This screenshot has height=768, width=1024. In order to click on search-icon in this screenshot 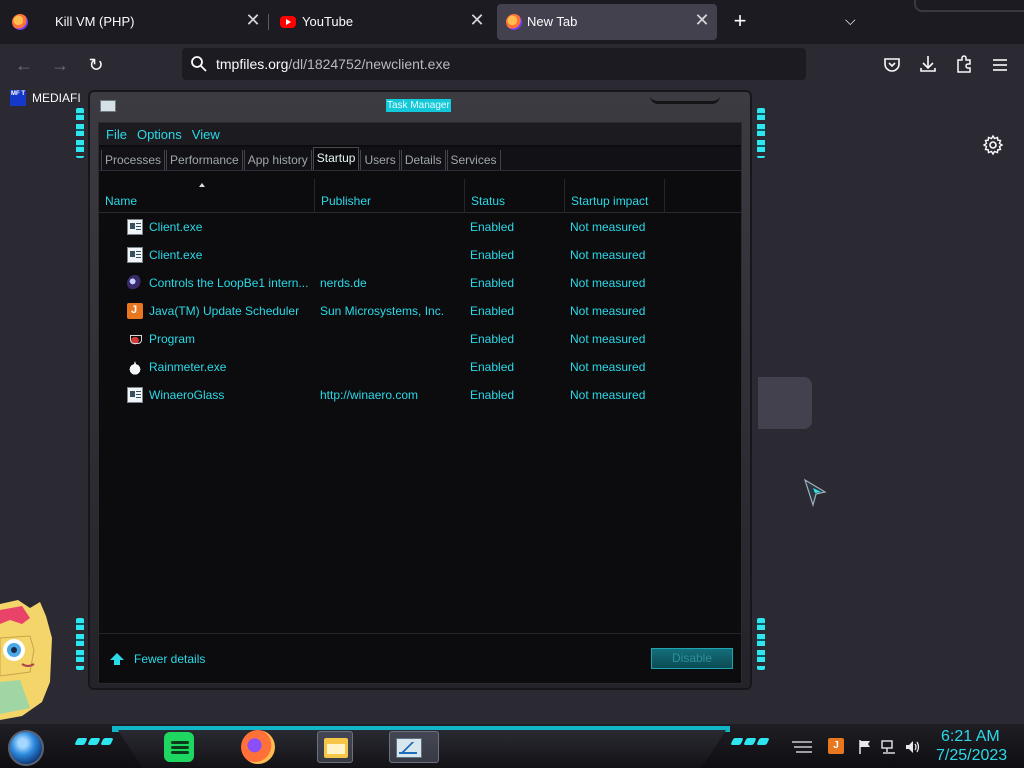, I will do `click(199, 64)`.